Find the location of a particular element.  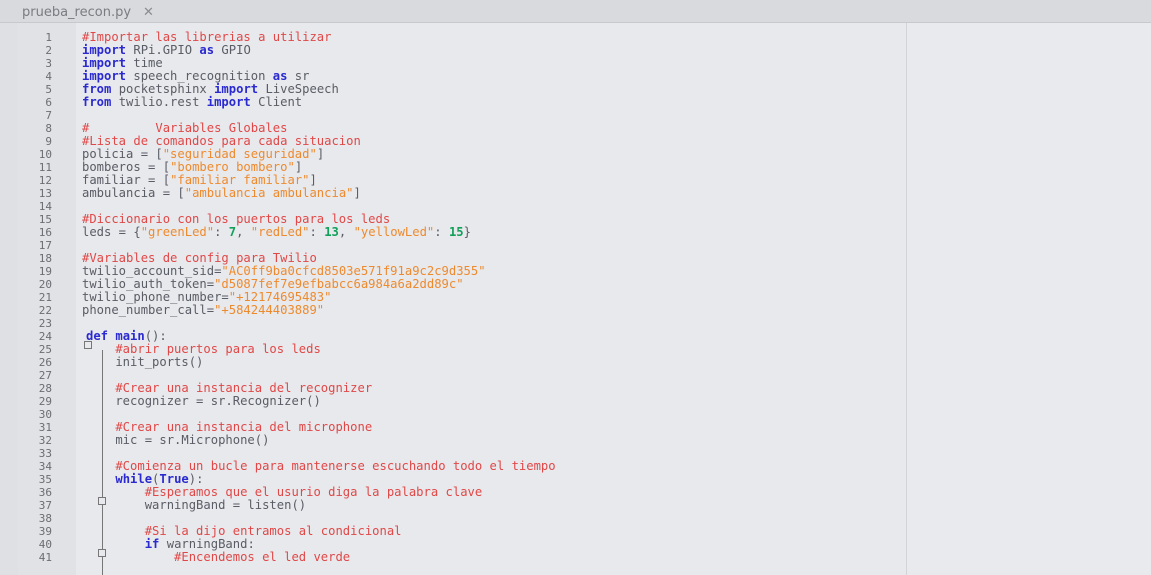

code-token: ambulancia = [ is located at coordinates (133, 193).